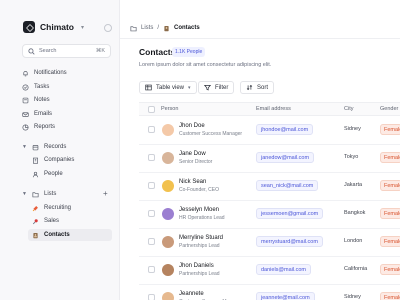 Image resolution: width=400 pixels, height=300 pixels. I want to click on person-role: HR Operations Lead, so click(202, 218).